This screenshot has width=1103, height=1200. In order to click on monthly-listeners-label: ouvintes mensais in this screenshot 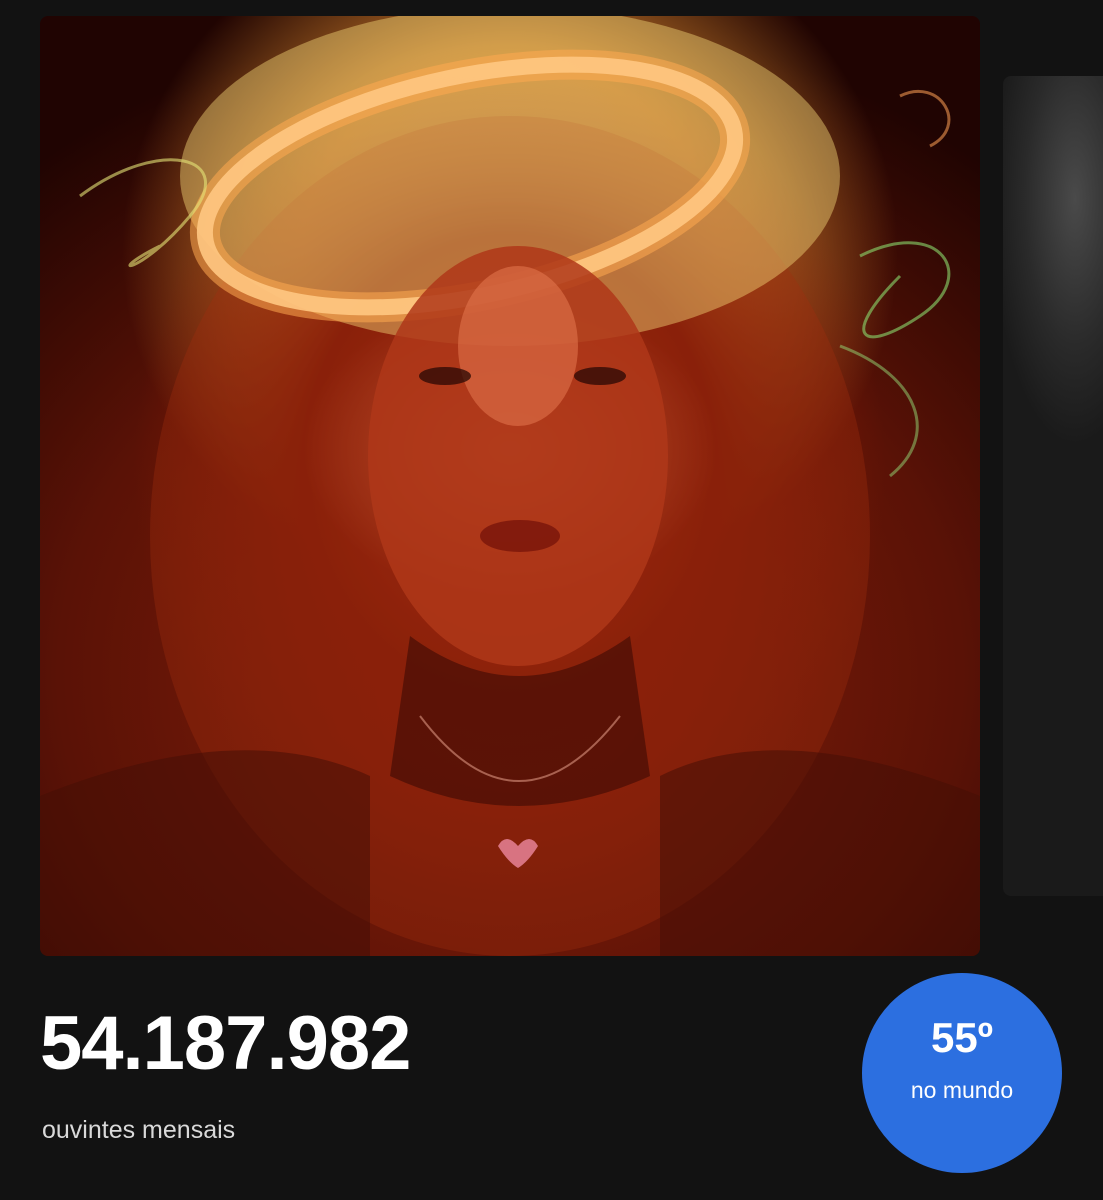, I will do `click(139, 1130)`.